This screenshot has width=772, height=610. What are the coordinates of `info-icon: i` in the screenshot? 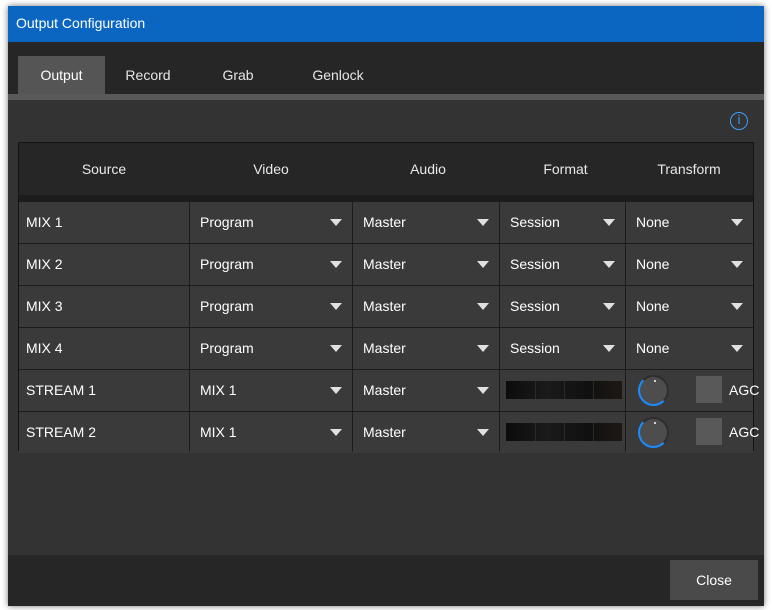 It's located at (739, 121).